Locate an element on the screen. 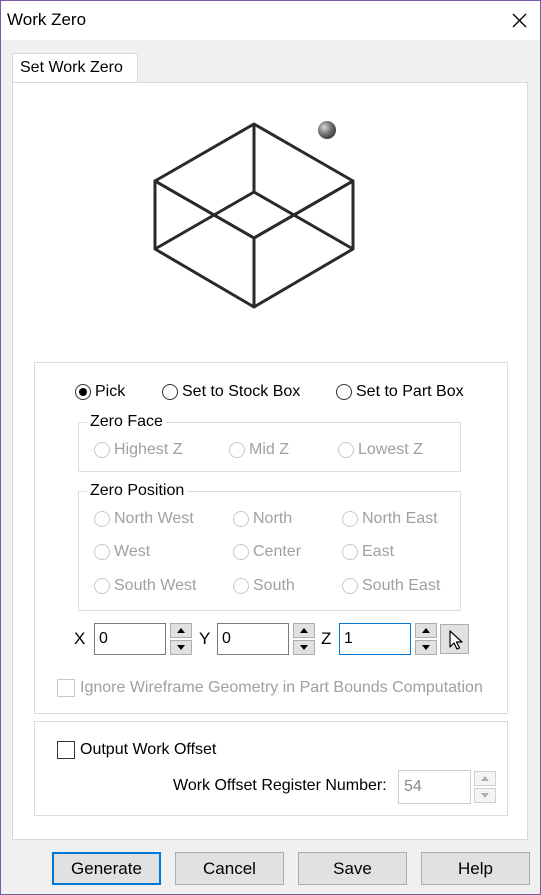 The image size is (541, 895). radio-south: South is located at coordinates (264, 586).